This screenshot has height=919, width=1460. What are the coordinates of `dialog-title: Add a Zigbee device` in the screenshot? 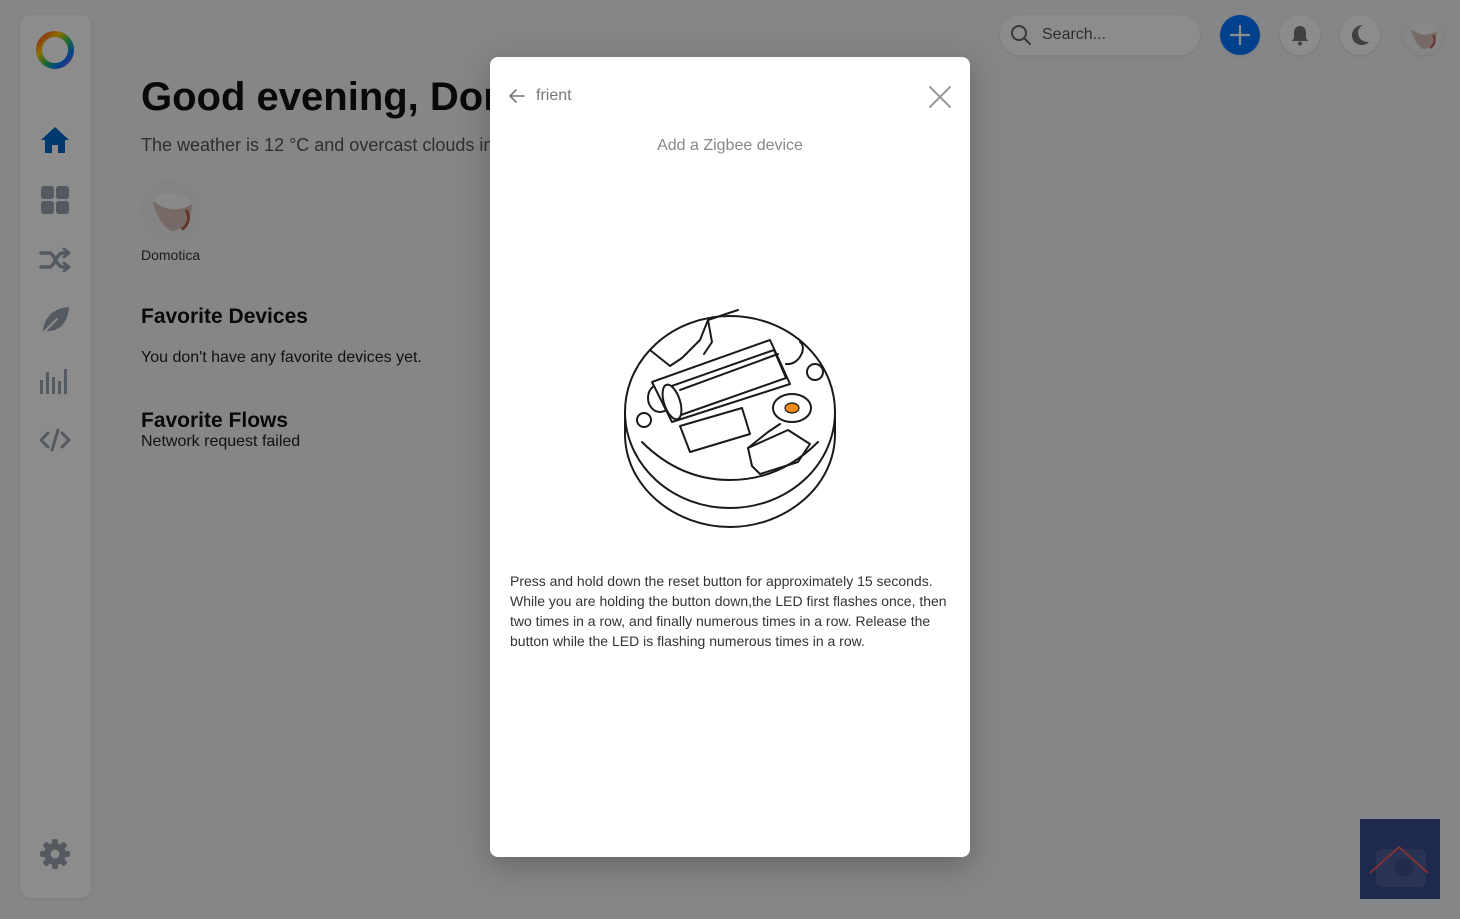 It's located at (730, 145).